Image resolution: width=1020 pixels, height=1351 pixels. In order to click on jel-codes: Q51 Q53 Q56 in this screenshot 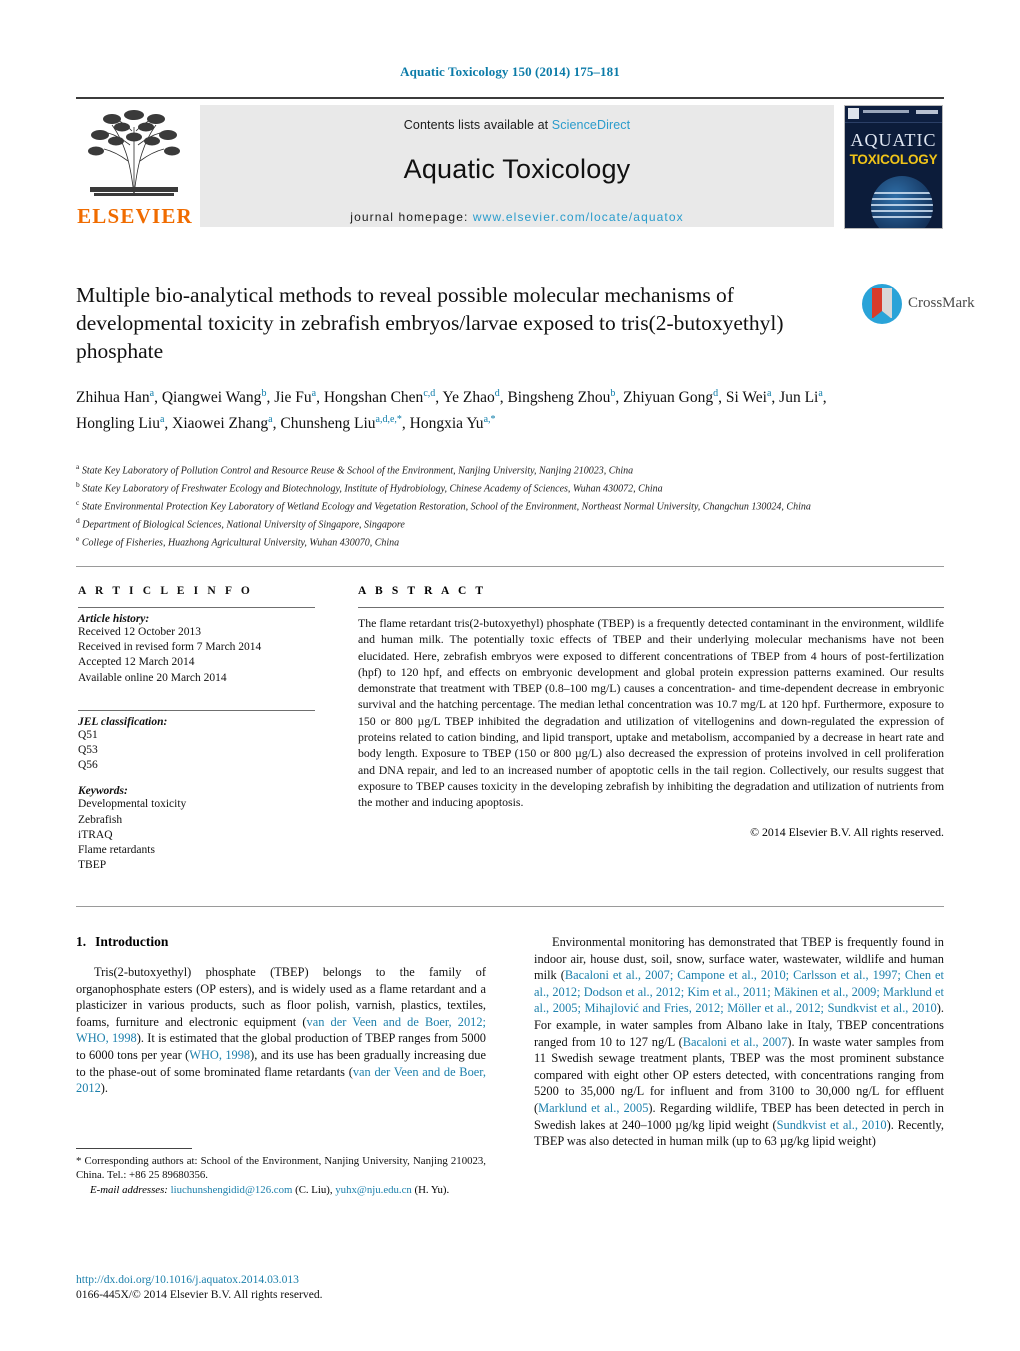, I will do `click(203, 751)`.